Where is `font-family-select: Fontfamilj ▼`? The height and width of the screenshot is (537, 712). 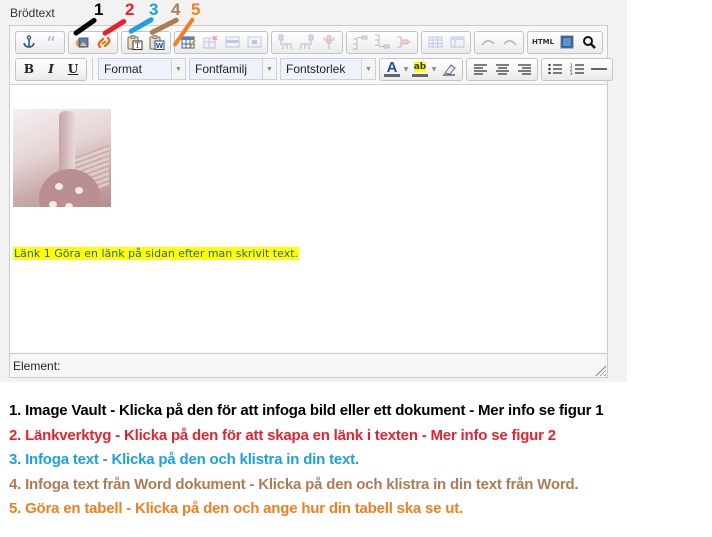 font-family-select: Fontfamilj ▼ is located at coordinates (233, 69).